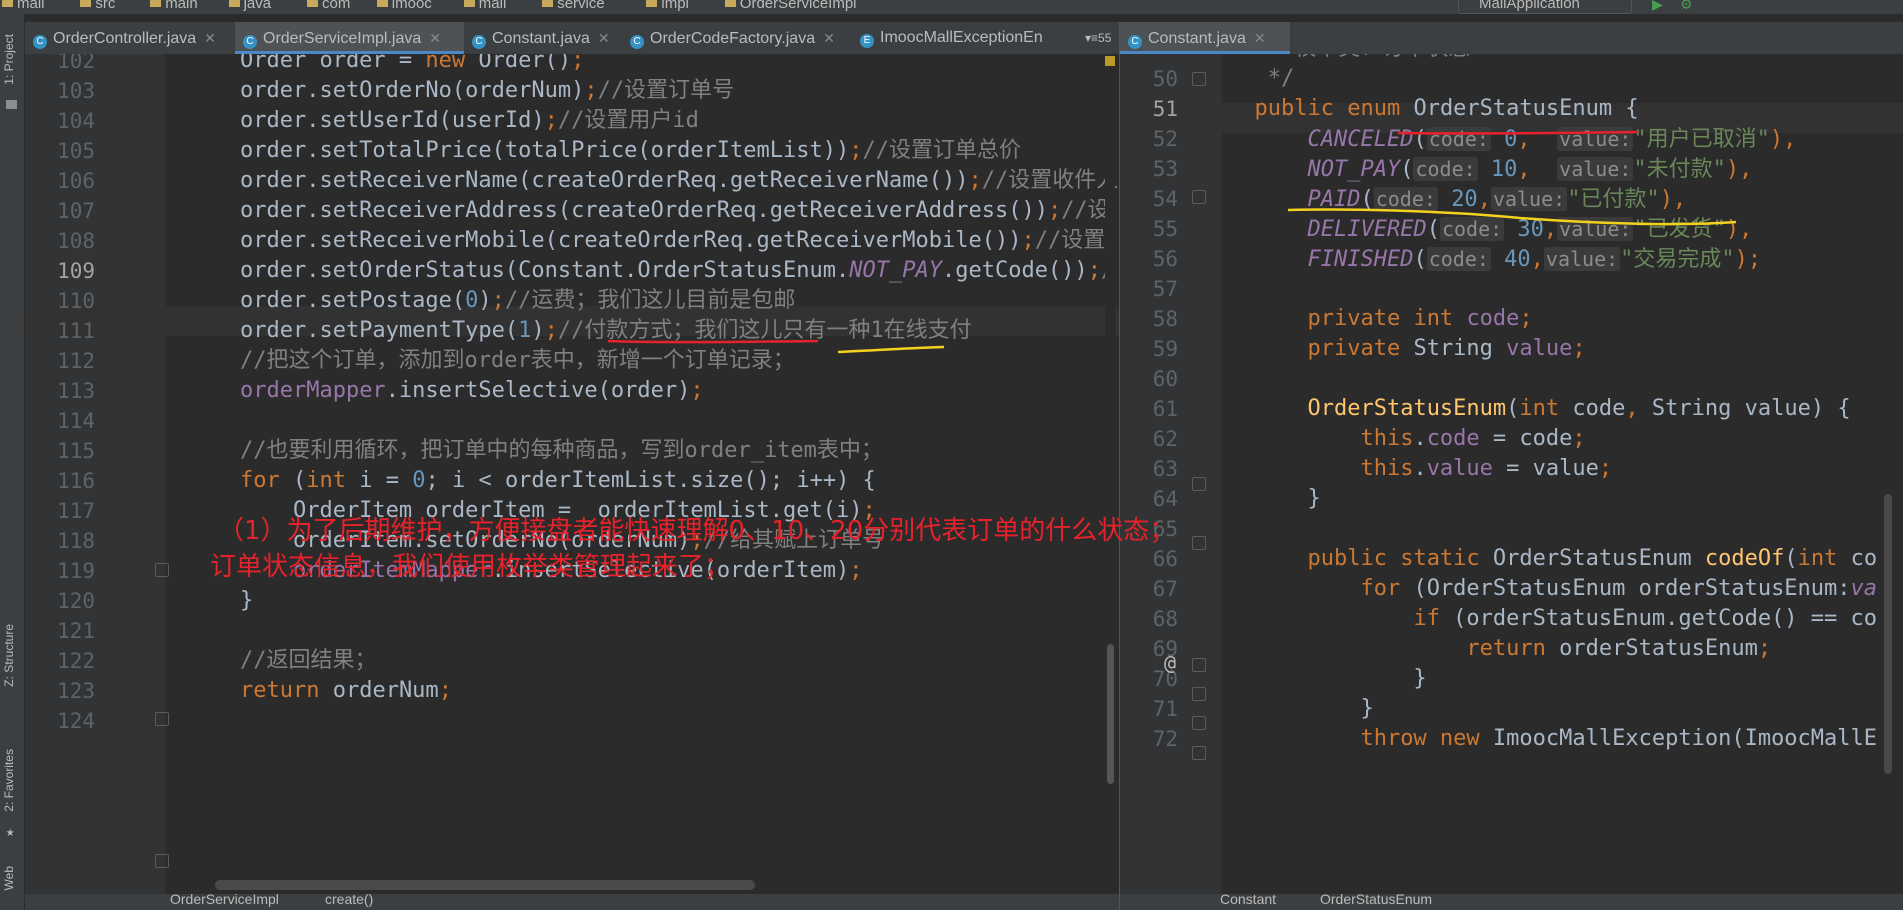  What do you see at coordinates (697, 531) in the screenshot?
I see `annotation-line-1: （1）为了后期维护，方便接盘者能快速理解0、10、20分别代表订单的什么状态；` at bounding box center [697, 531].